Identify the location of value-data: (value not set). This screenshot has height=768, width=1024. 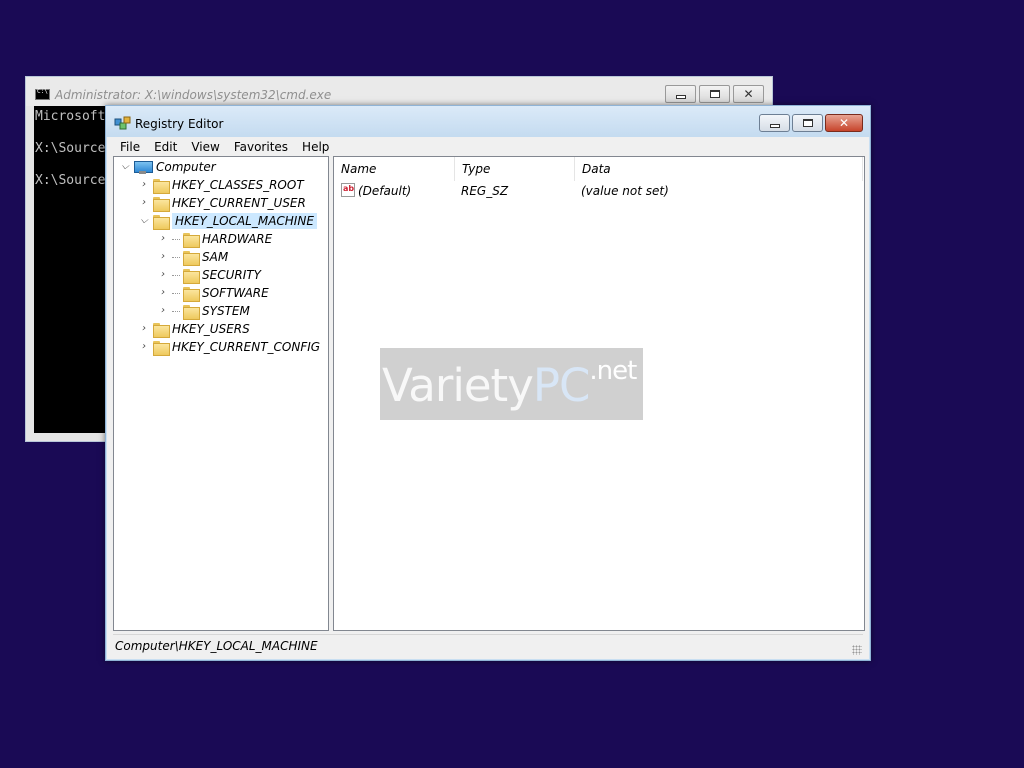
(625, 191).